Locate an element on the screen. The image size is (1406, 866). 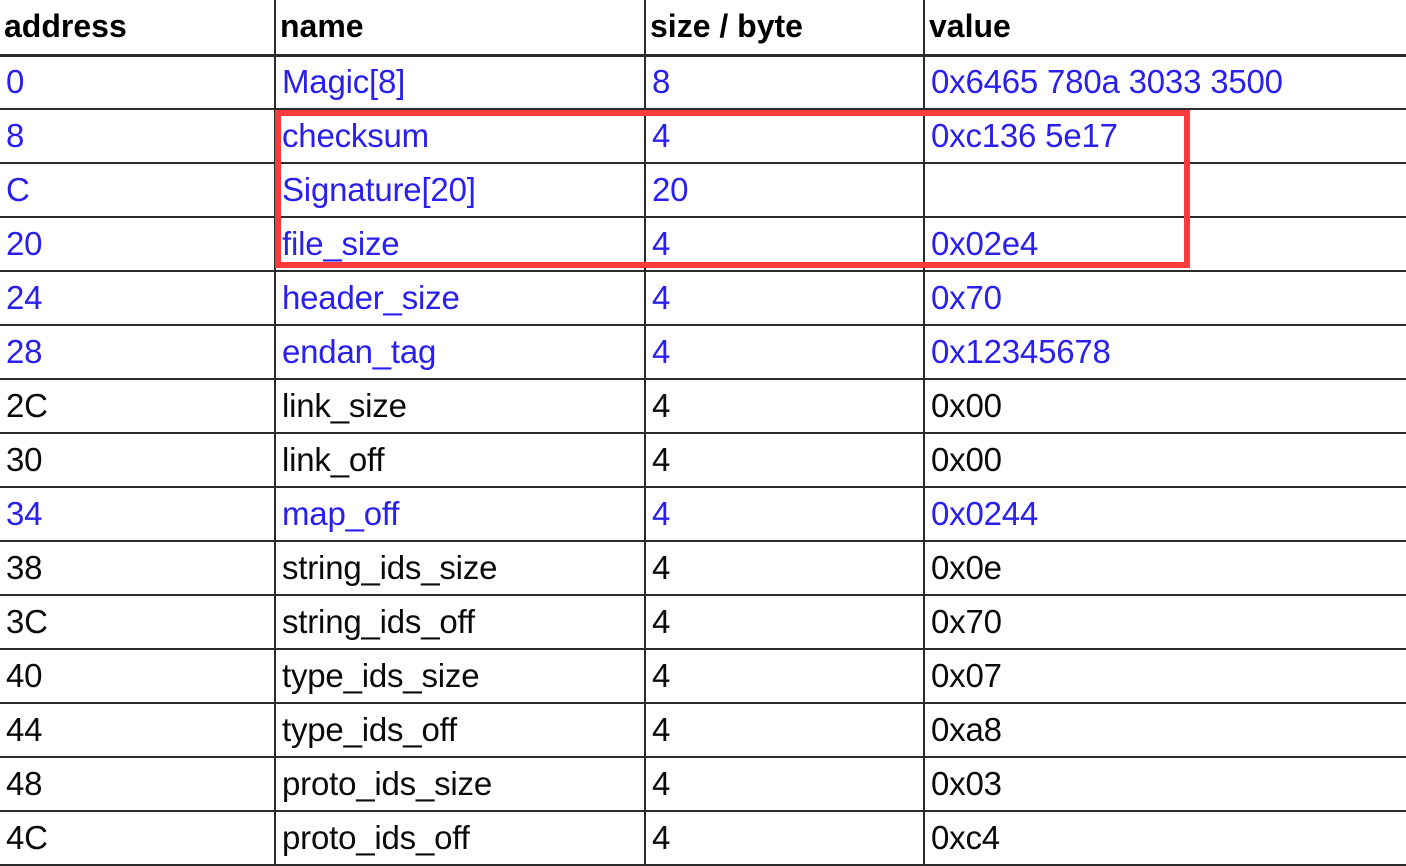
table-row: 2C link_size 4 0x00 is located at coordinates (703, 406).